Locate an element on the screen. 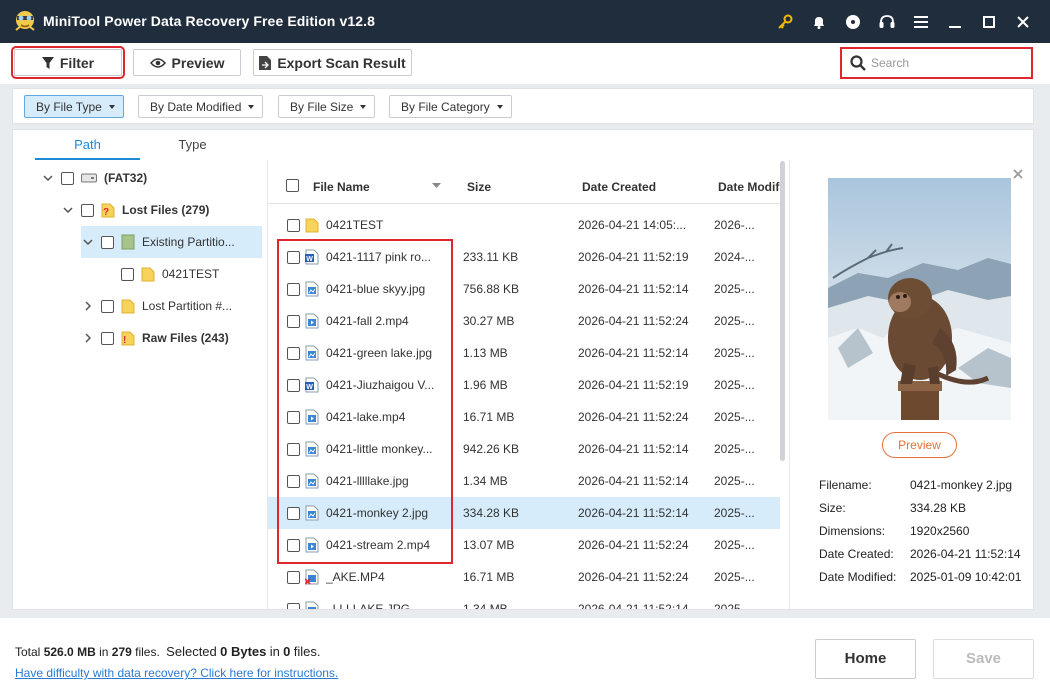 The width and height of the screenshot is (1050, 700). export-scan-result-button: Export Scan Result is located at coordinates (332, 62).